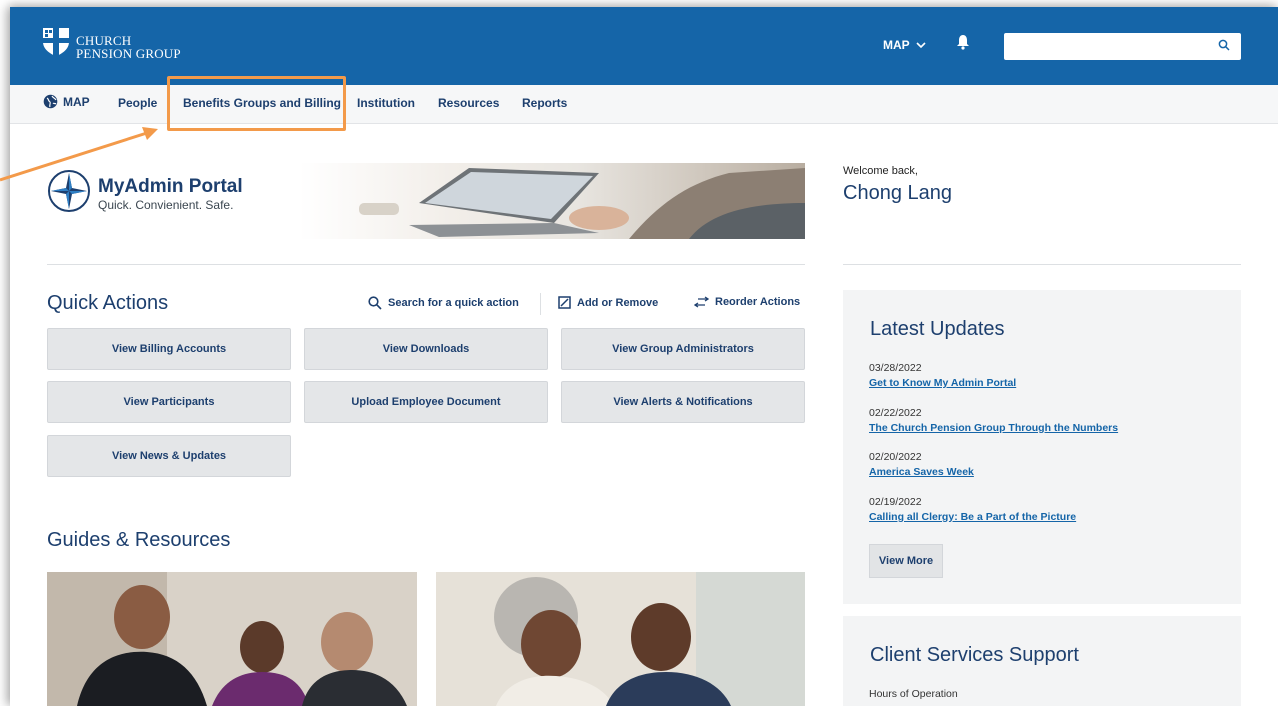 This screenshot has height=706, width=1278. I want to click on reorder-actions-label: Reorder Actions, so click(758, 302).